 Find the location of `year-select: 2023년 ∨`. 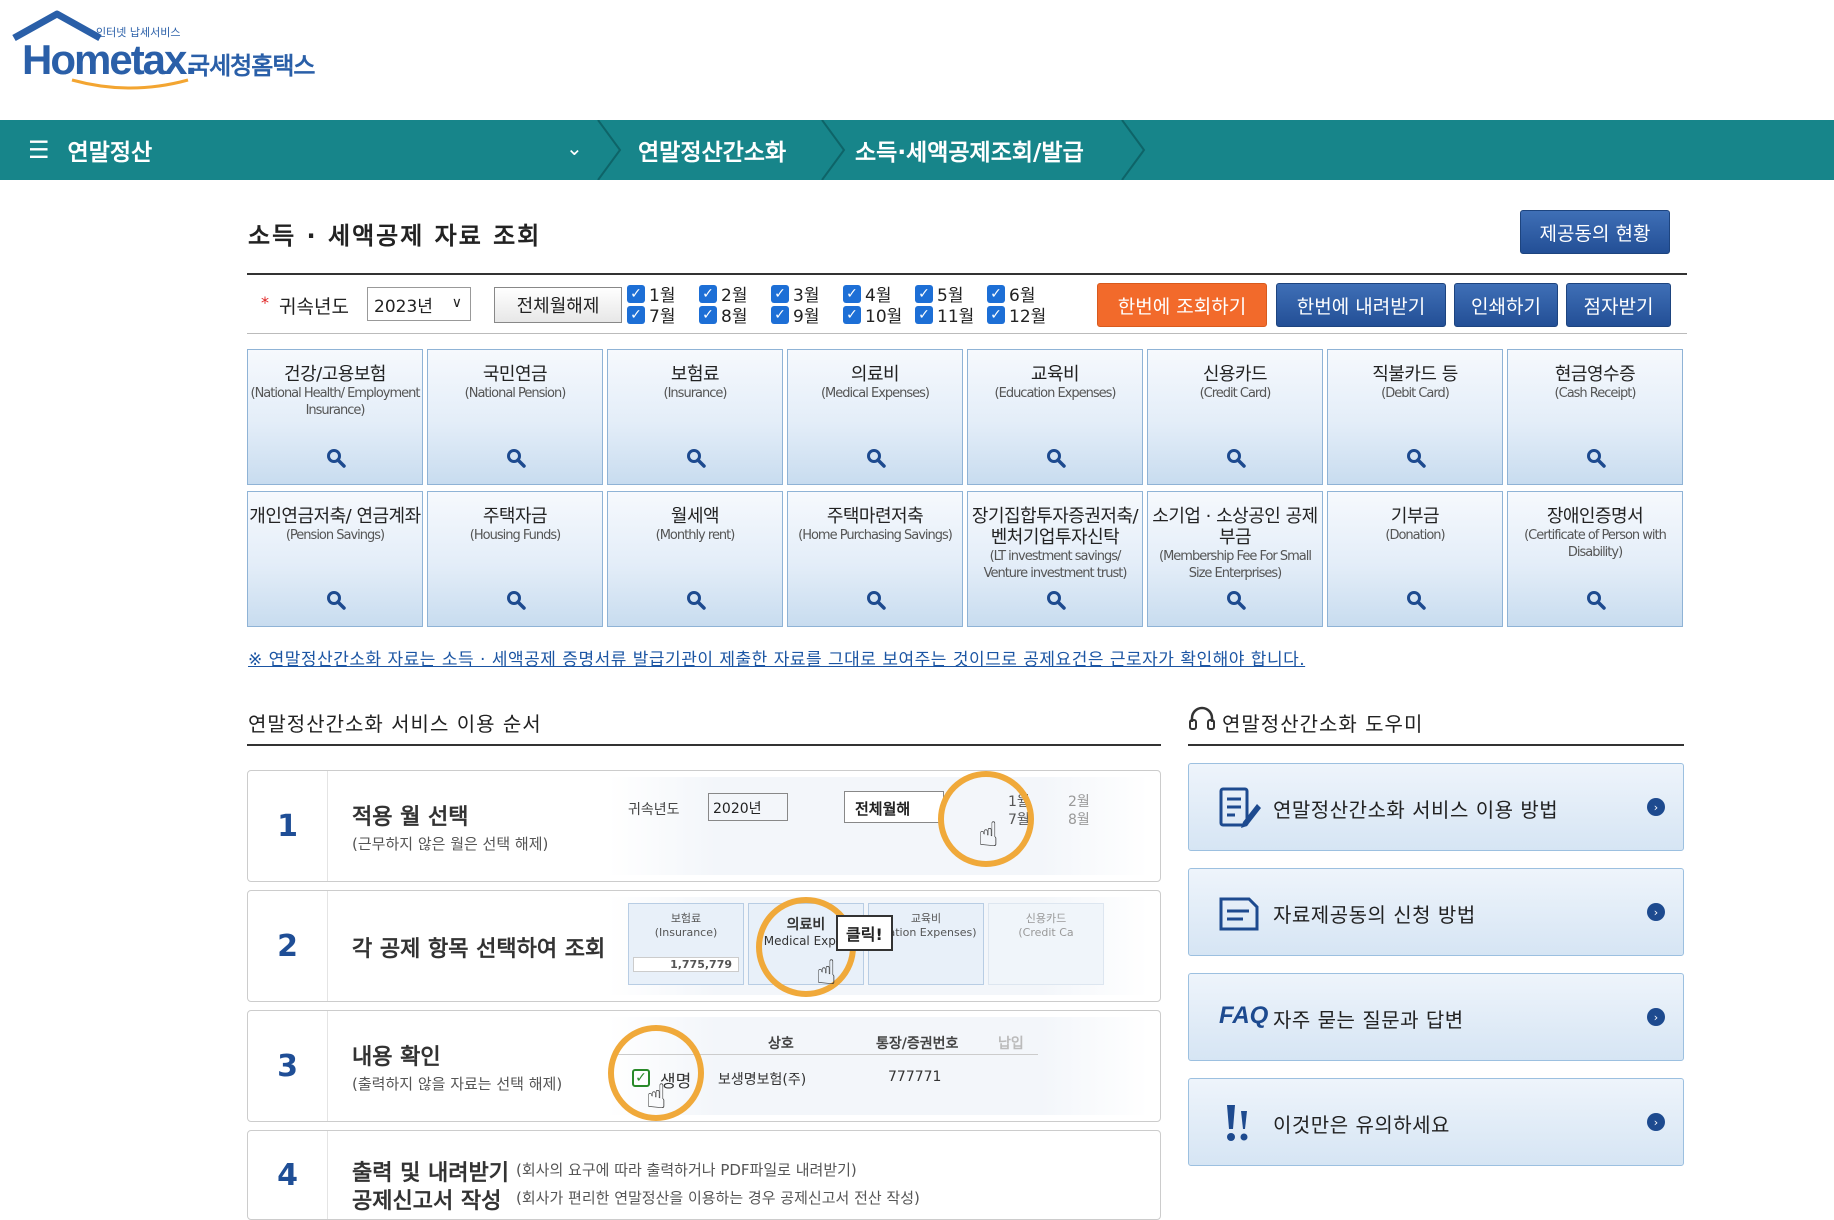

year-select: 2023년 ∨ is located at coordinates (419, 304).